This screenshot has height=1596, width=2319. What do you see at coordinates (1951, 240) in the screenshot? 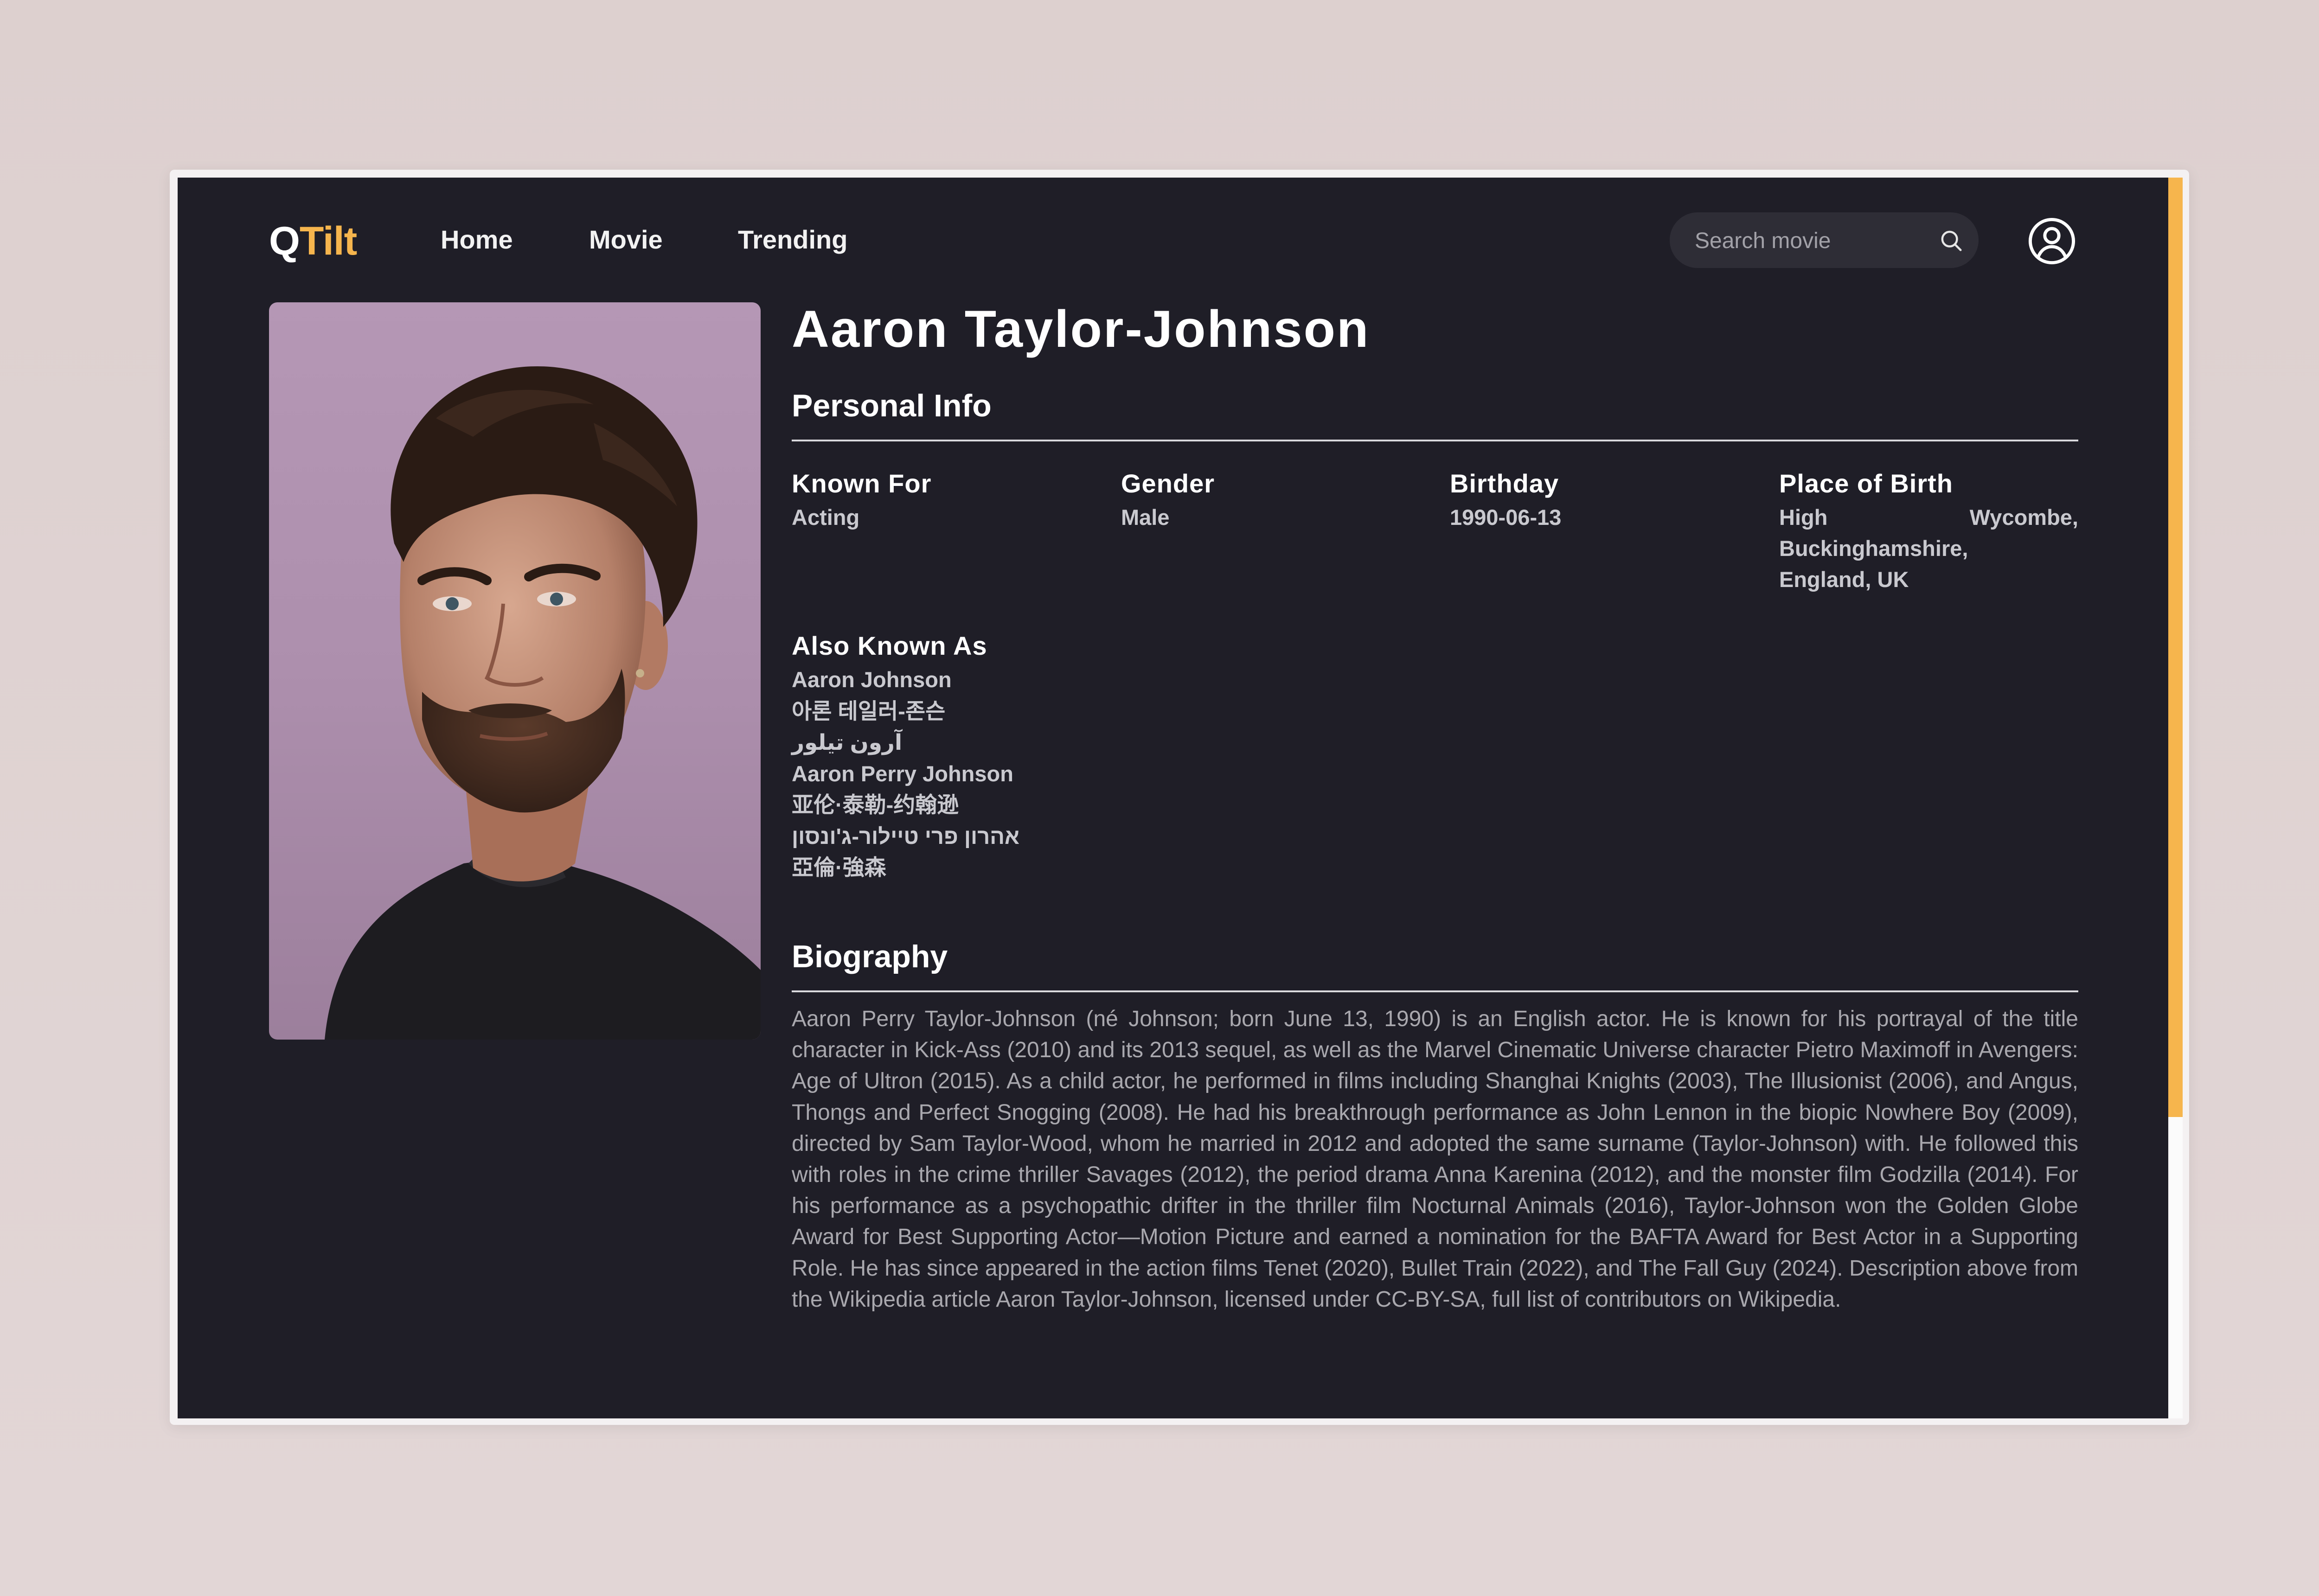
I see `search-icon` at bounding box center [1951, 240].